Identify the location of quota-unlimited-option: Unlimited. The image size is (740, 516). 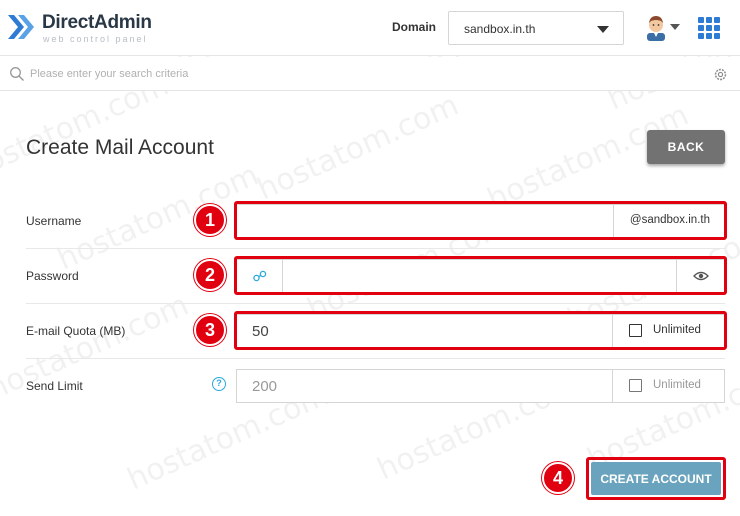
(668, 331).